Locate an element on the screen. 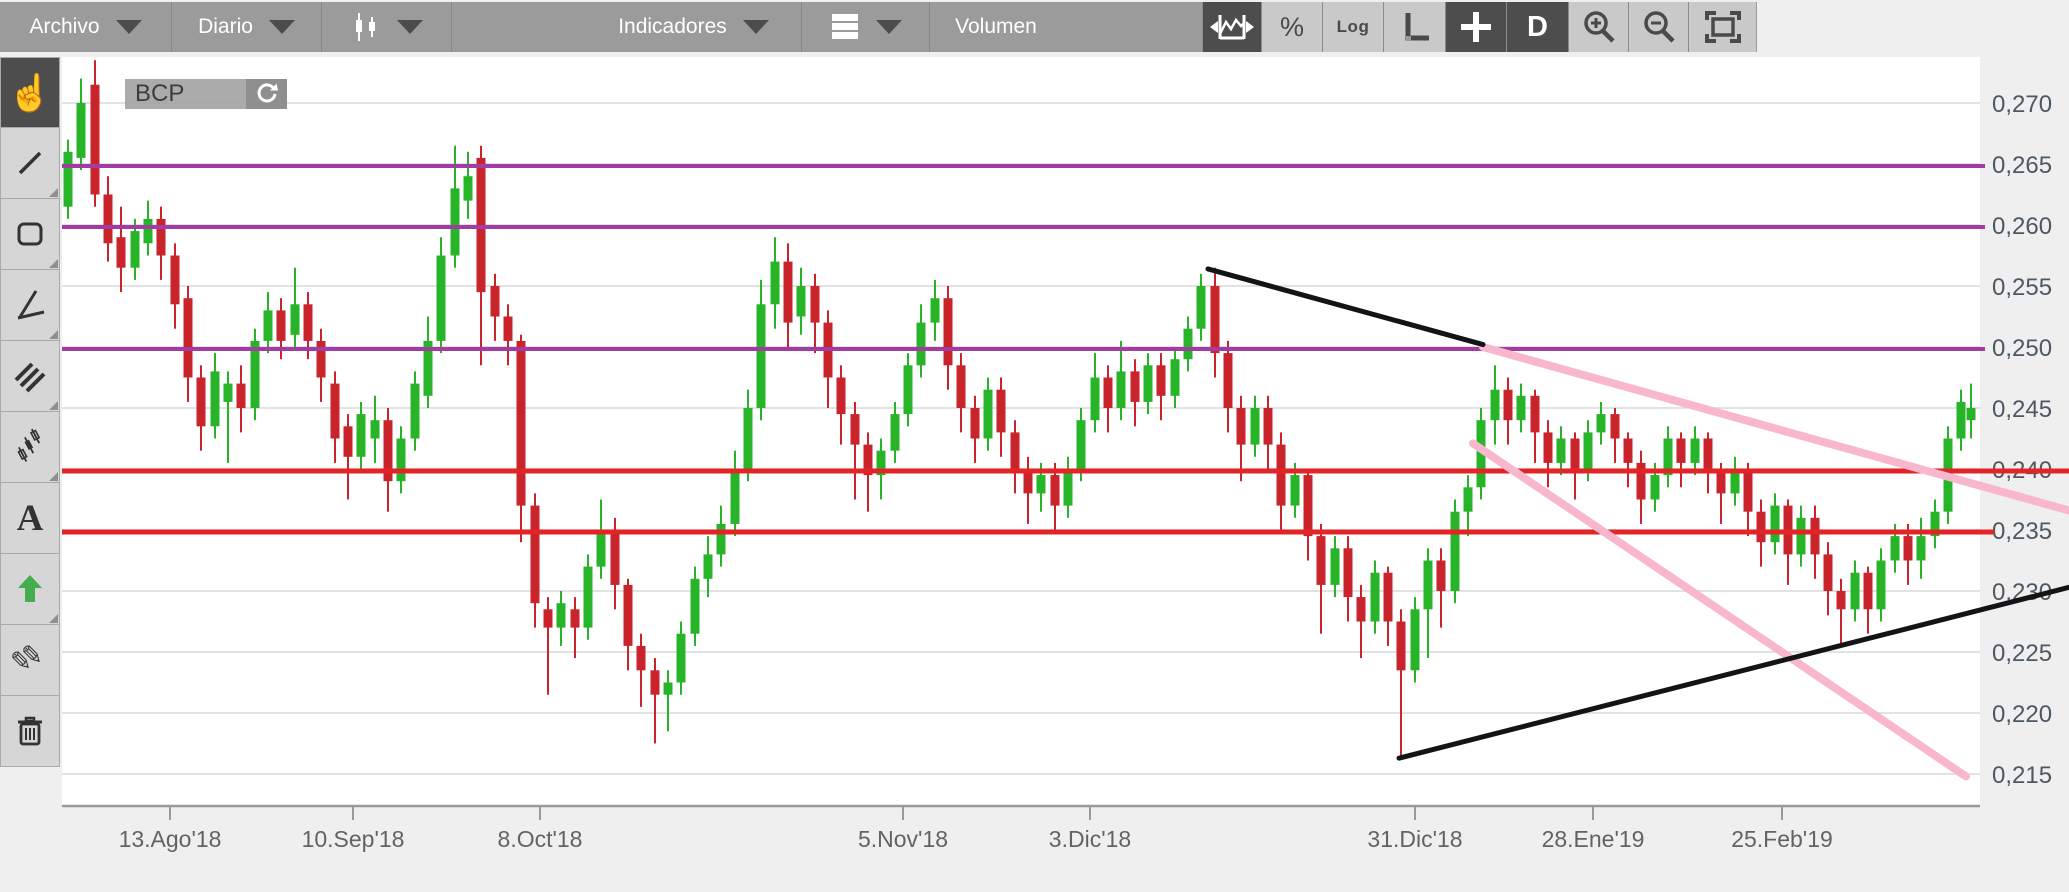  zoom-in-button is located at coordinates (1598, 27).